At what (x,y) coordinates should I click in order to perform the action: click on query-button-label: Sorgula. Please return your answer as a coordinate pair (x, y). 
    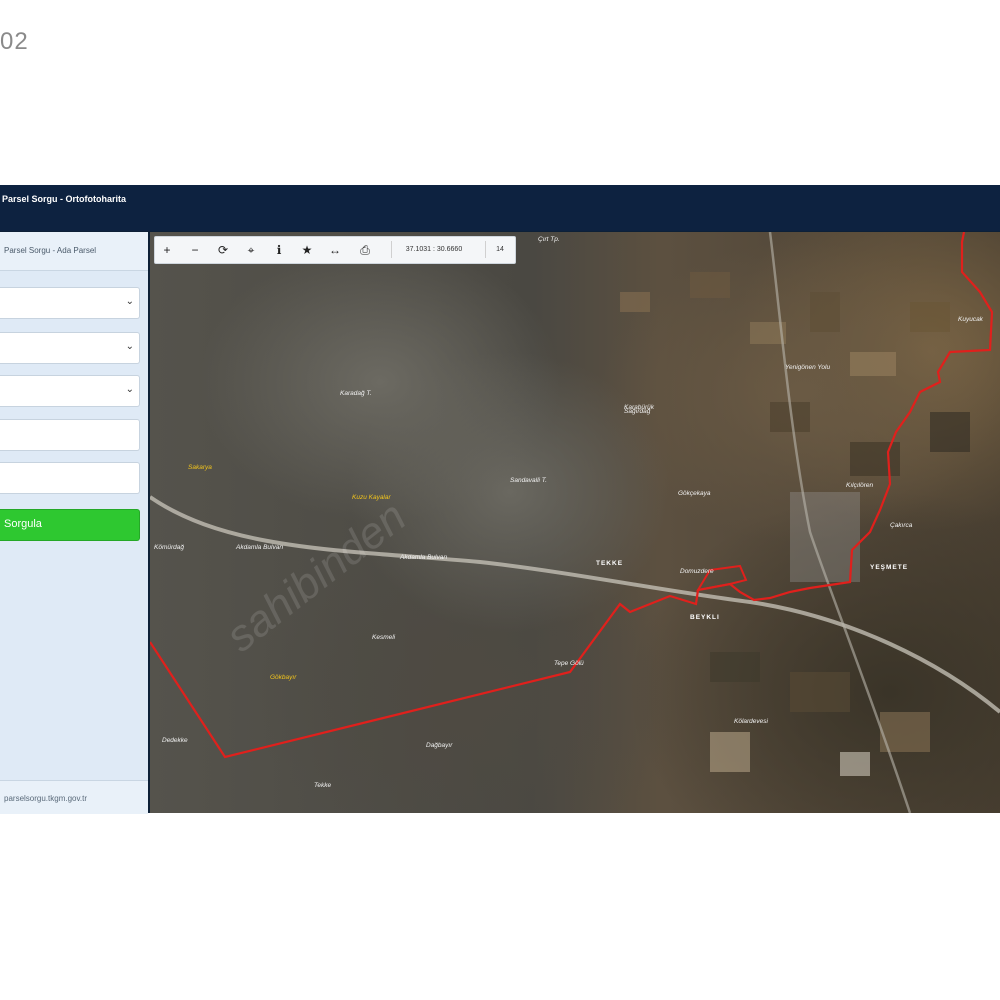
    Looking at the image, I should click on (23, 524).